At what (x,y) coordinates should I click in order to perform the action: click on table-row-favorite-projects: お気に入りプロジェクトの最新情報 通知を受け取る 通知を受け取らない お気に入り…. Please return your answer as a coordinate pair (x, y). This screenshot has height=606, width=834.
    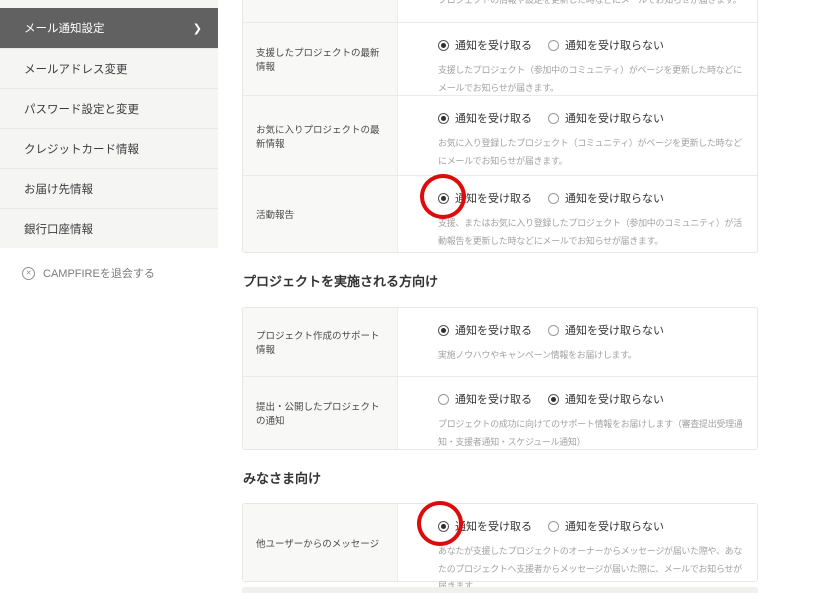
    Looking at the image, I should click on (500, 135).